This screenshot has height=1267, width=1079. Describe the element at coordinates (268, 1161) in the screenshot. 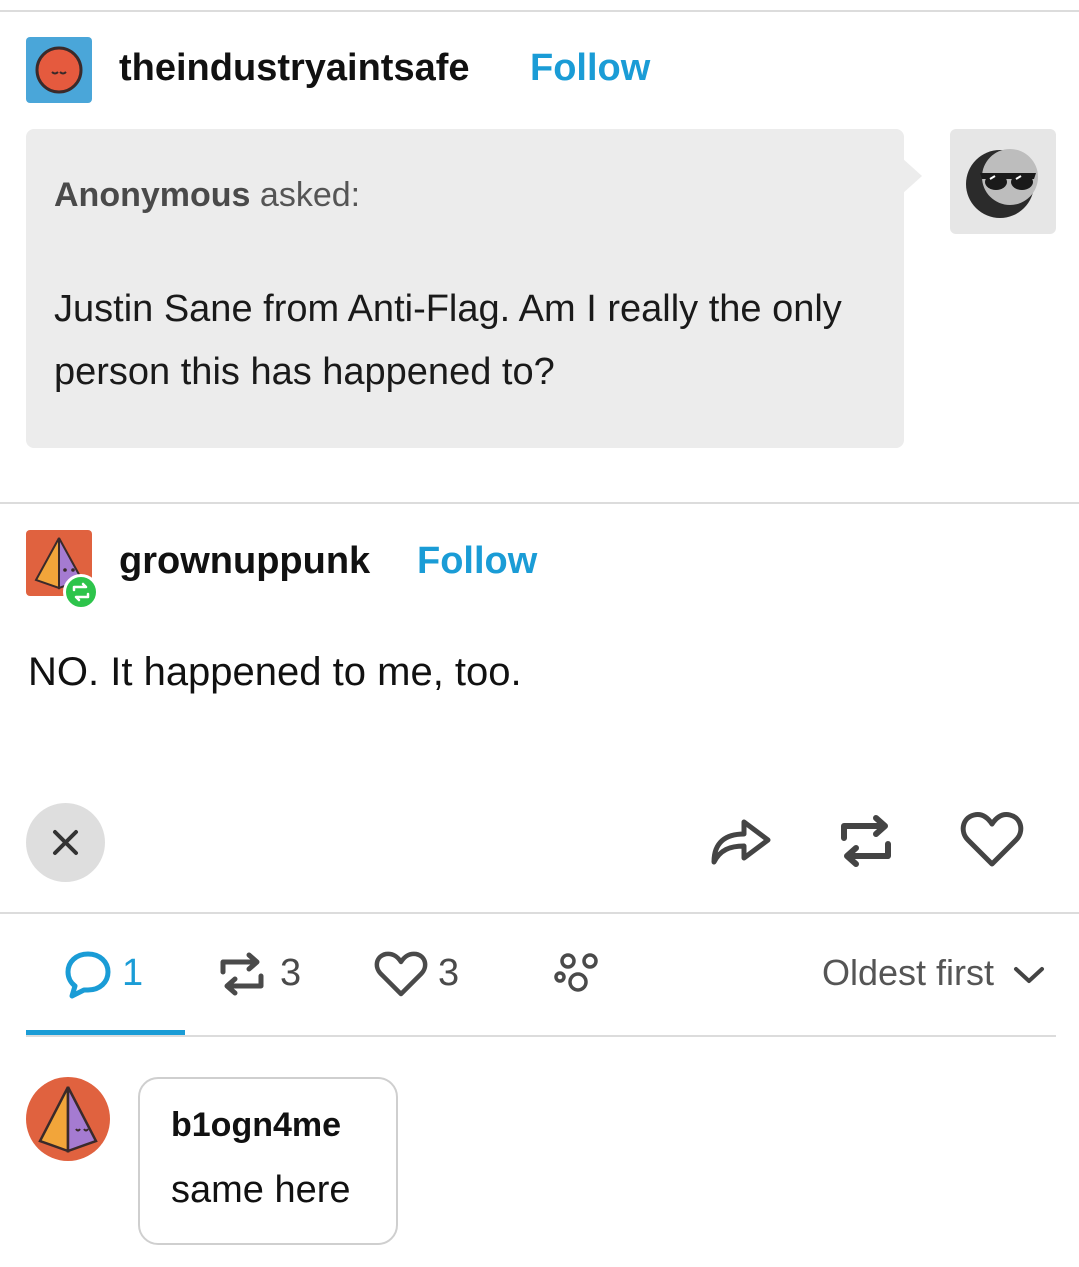

I see `comment-bubble` at that location.